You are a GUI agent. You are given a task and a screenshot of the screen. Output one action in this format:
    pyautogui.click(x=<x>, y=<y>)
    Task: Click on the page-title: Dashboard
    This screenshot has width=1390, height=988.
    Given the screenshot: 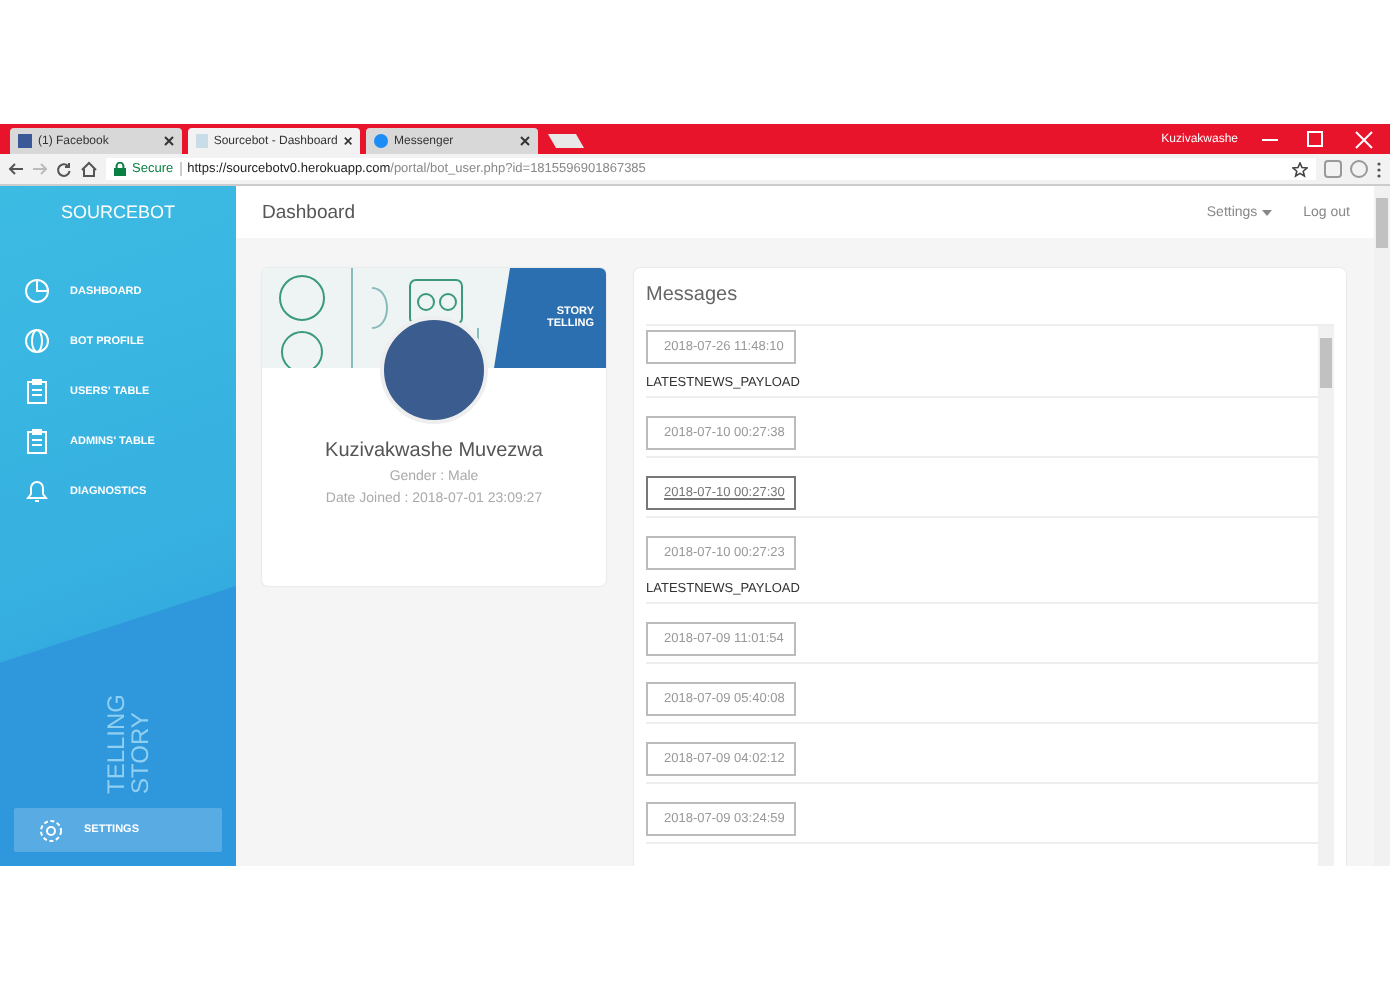 What is the action you would take?
    pyautogui.click(x=308, y=212)
    